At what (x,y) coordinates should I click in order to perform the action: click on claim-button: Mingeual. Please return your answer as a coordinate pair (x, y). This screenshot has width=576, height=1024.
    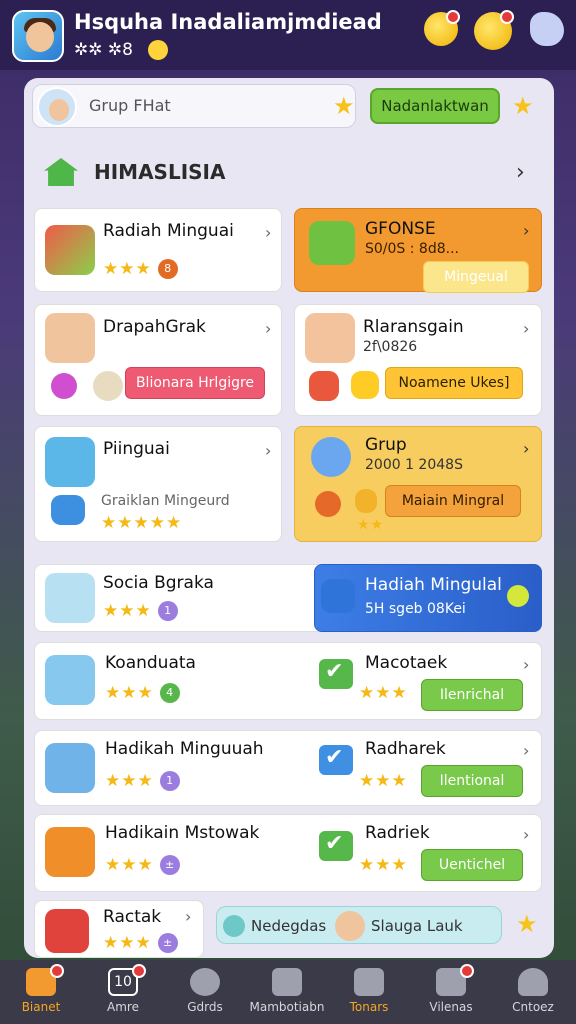
    Looking at the image, I should click on (476, 277).